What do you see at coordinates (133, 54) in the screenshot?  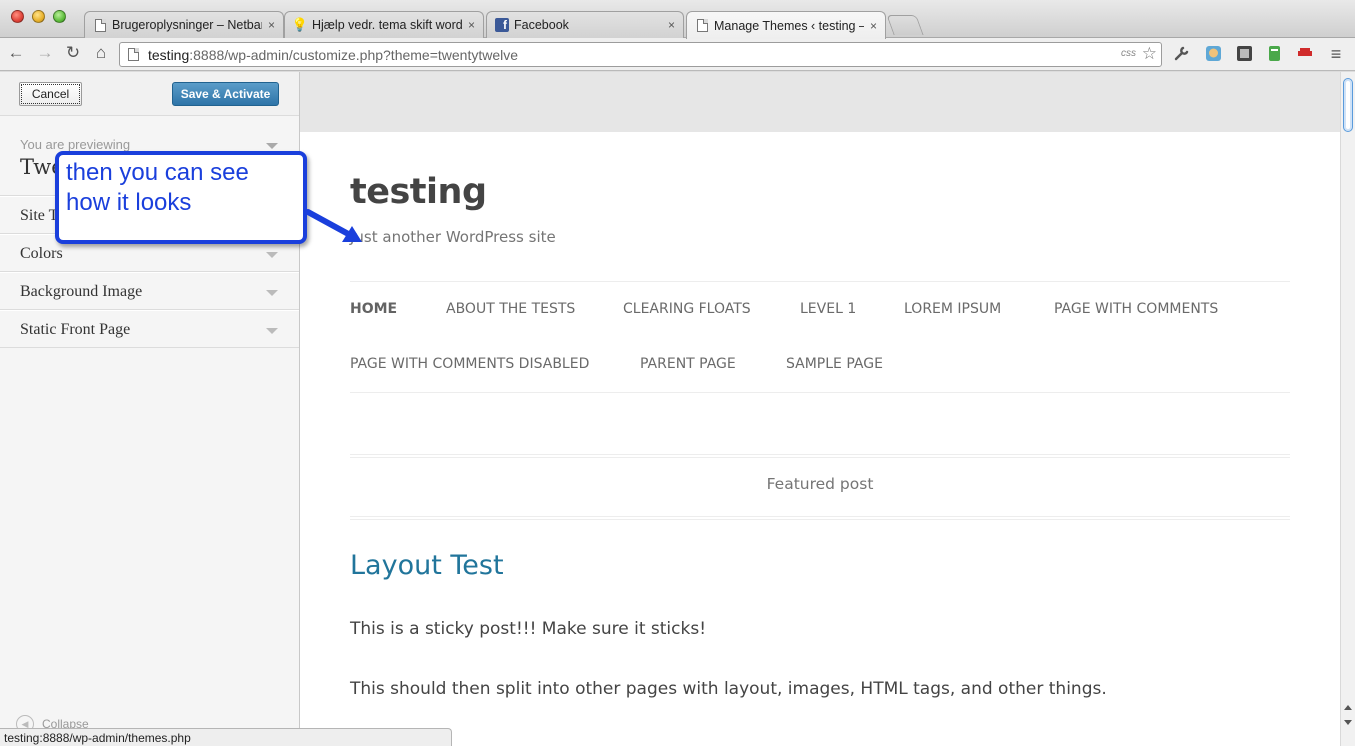 I see `page-icon` at bounding box center [133, 54].